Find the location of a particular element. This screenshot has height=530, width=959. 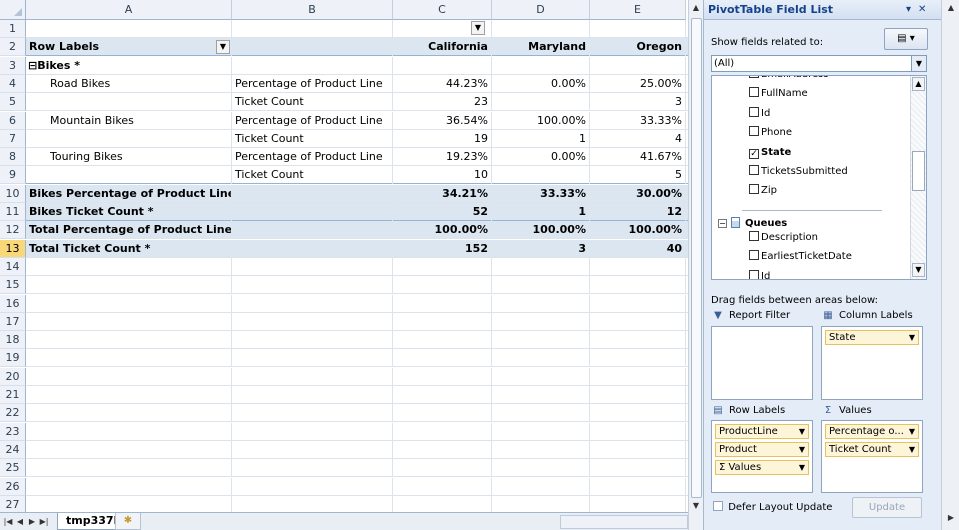

field-item: Description is located at coordinates (783, 238).